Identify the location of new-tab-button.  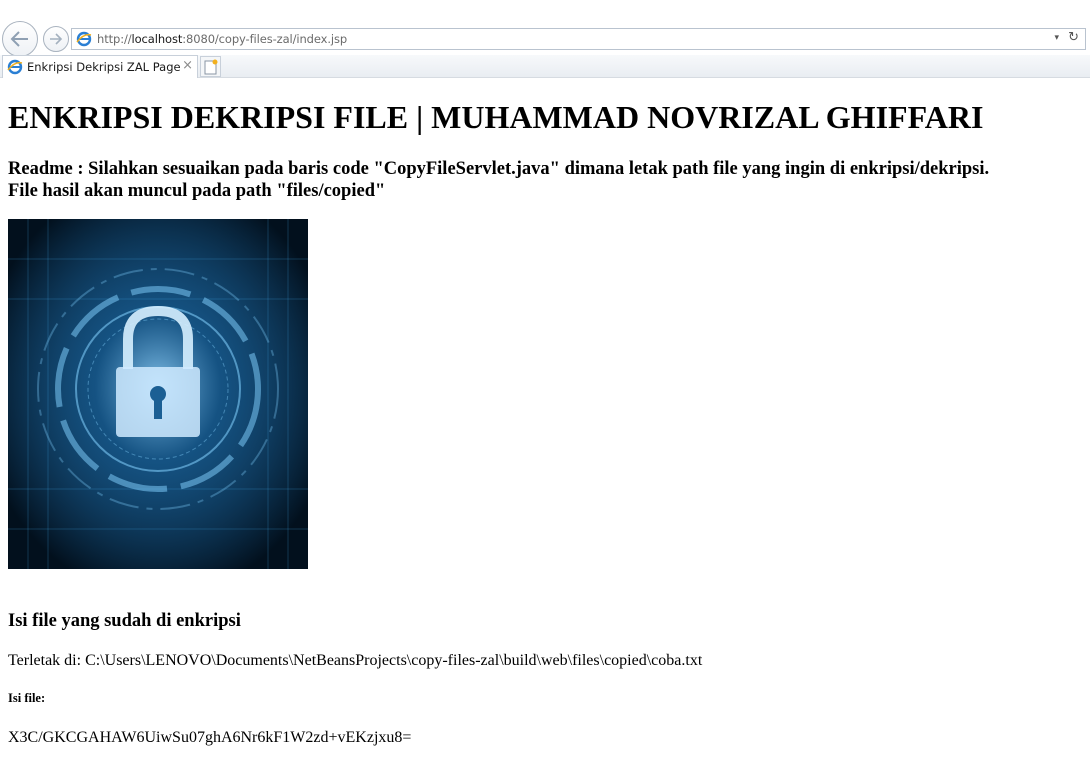
(210, 66).